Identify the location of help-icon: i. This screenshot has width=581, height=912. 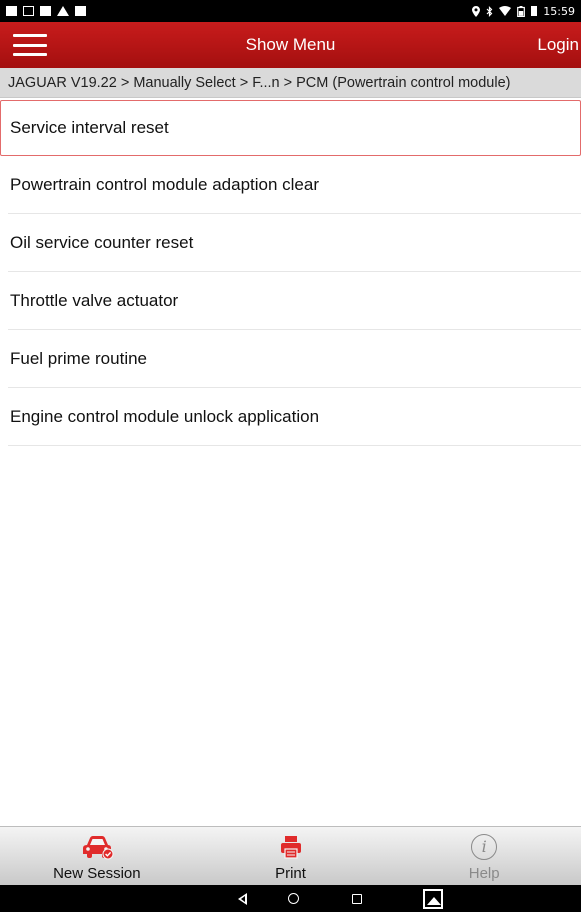
(484, 847).